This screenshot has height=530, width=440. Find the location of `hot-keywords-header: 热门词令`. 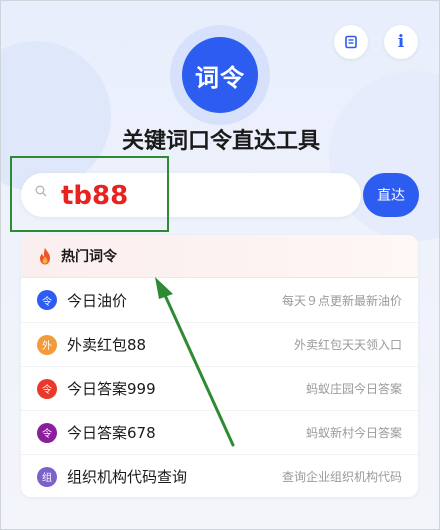

hot-keywords-header: 热门词令 is located at coordinates (219, 256).